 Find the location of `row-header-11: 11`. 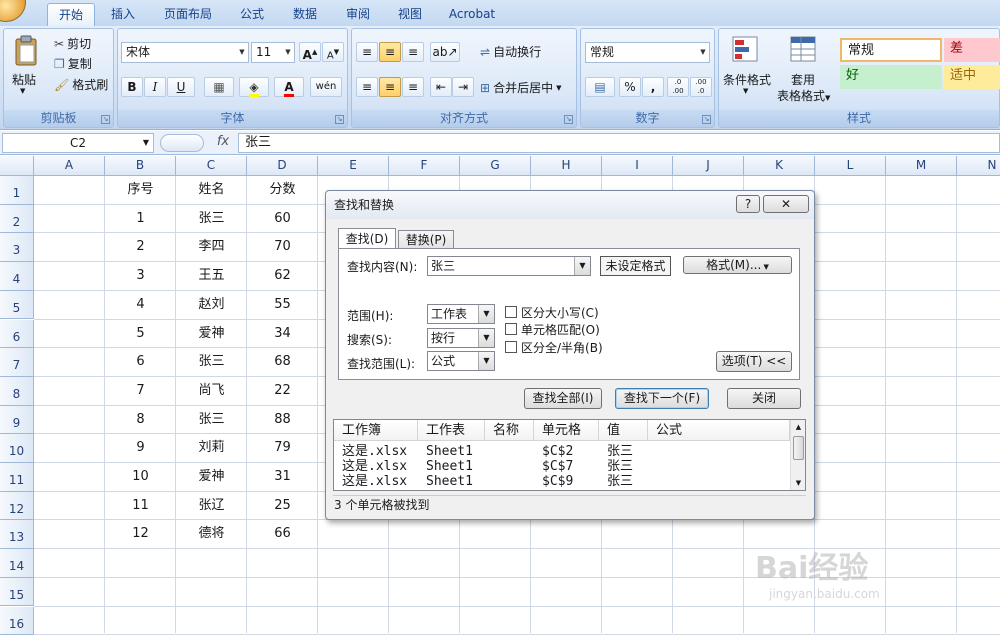

row-header-11: 11 is located at coordinates (17, 477).